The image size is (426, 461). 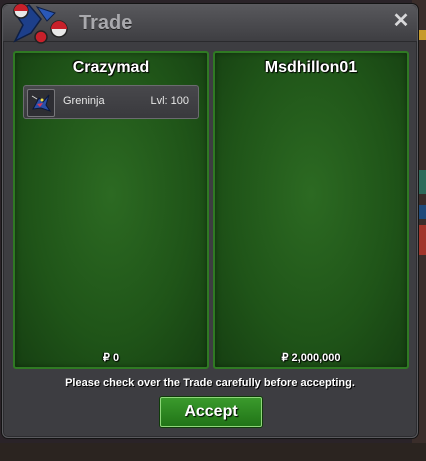 I want to click on player-name: Msdhillon01, so click(x=311, y=67).